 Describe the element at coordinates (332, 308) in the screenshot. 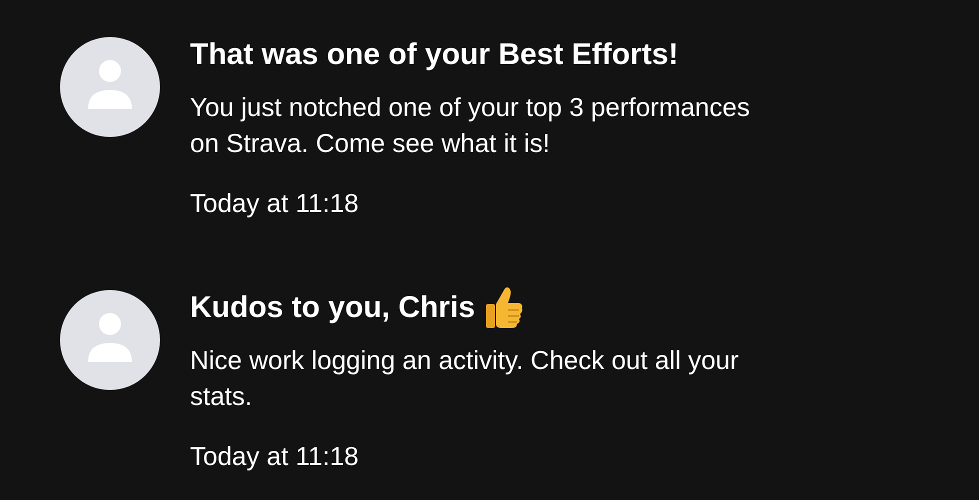

I see `notification-title: Kudos to you, Chris` at that location.